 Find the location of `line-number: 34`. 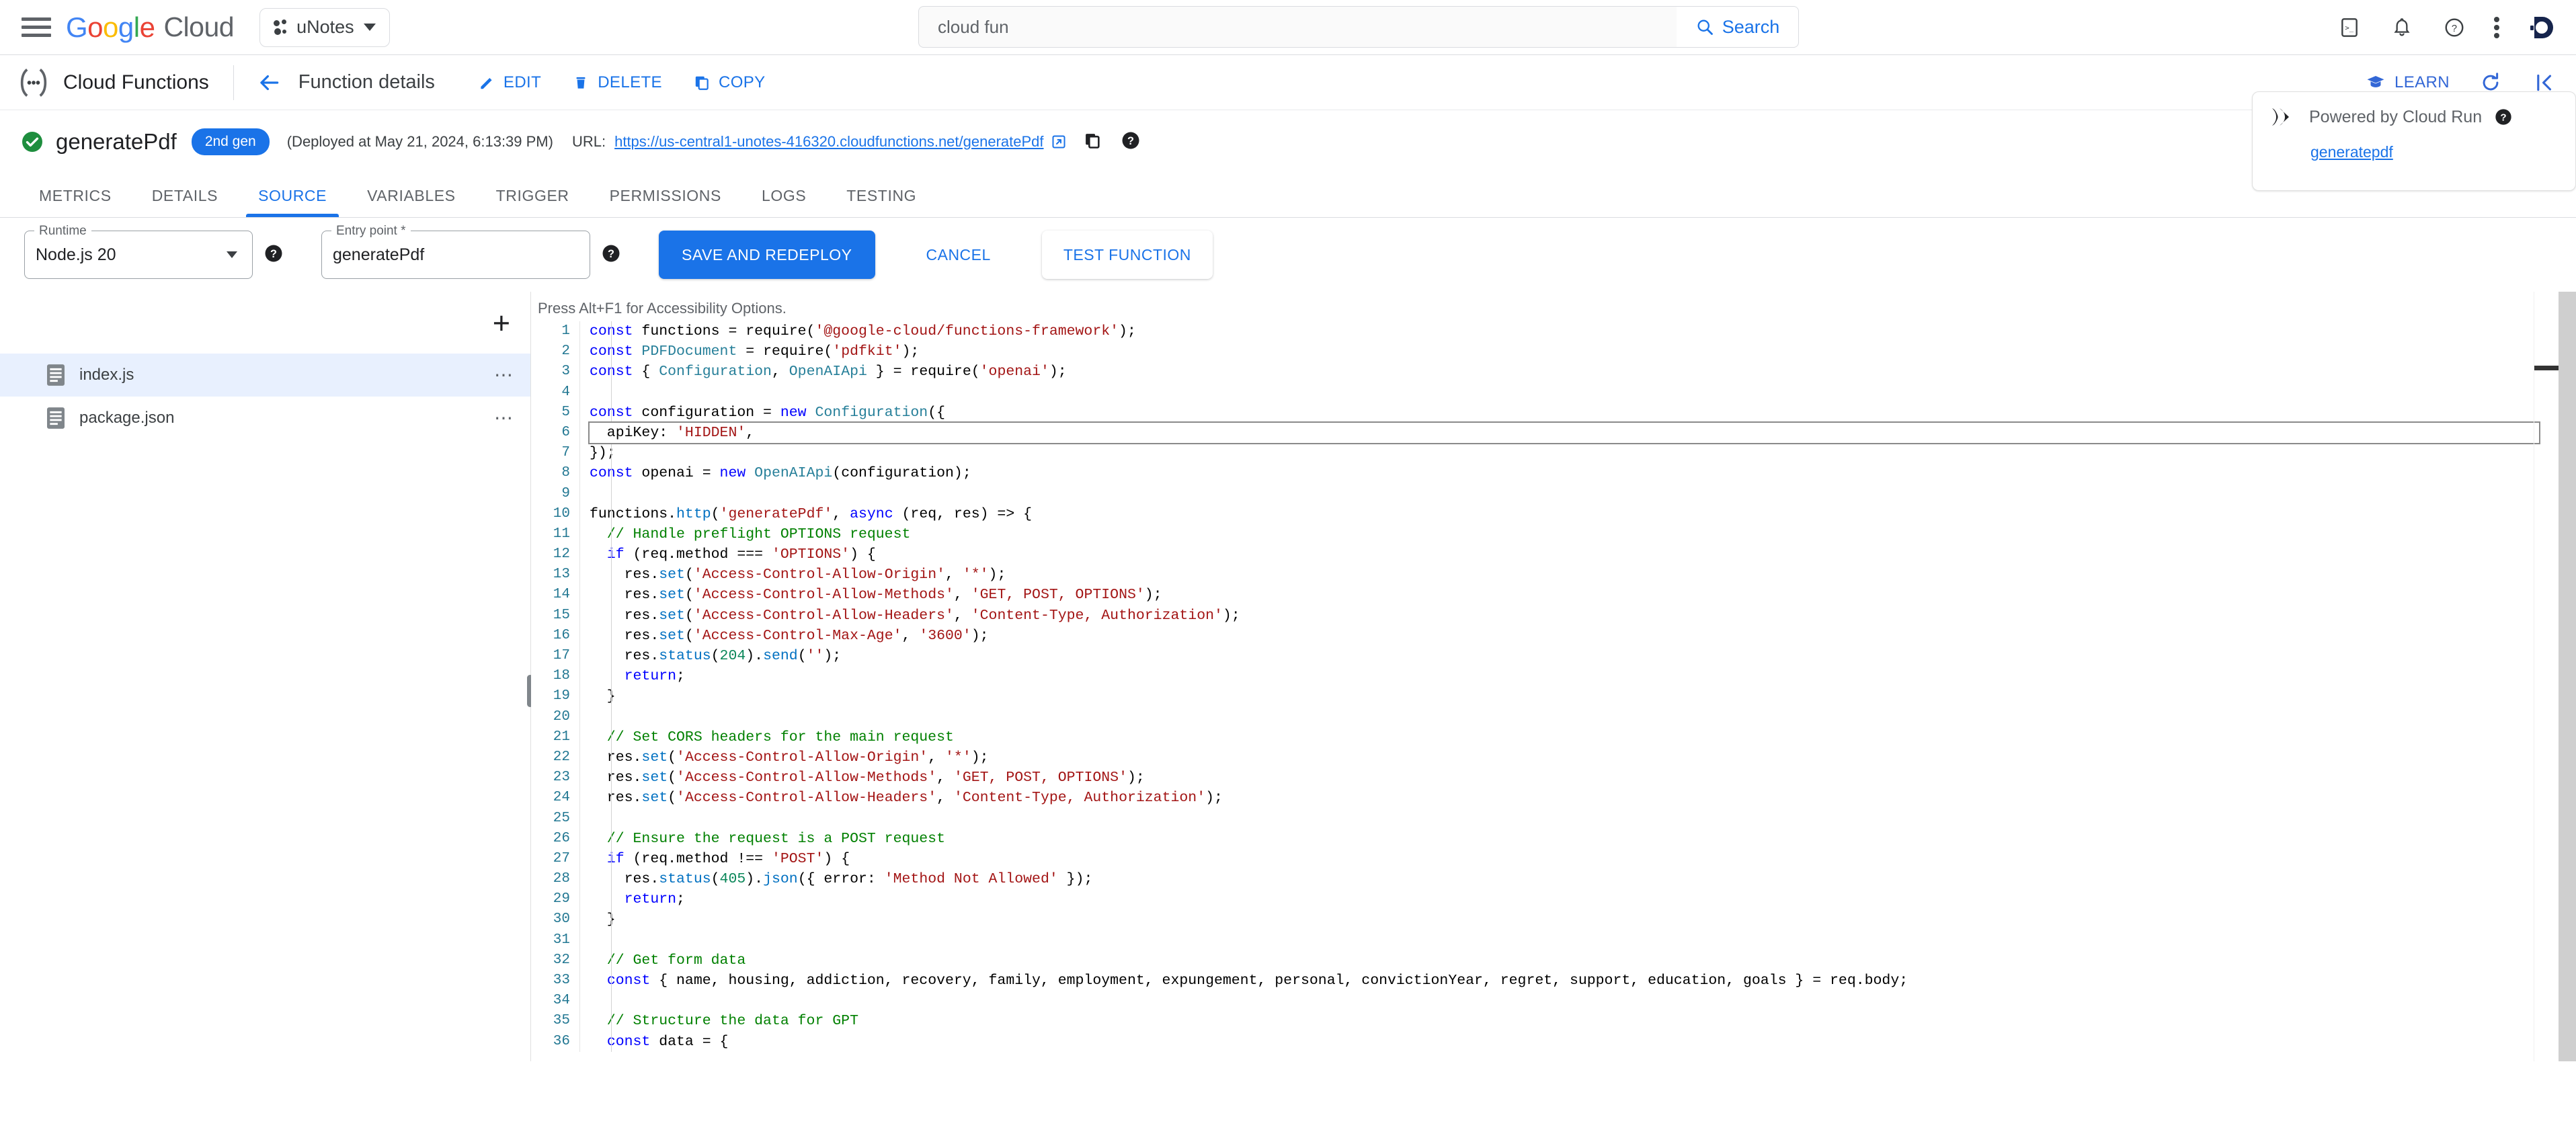

line-number: 34 is located at coordinates (561, 1001).